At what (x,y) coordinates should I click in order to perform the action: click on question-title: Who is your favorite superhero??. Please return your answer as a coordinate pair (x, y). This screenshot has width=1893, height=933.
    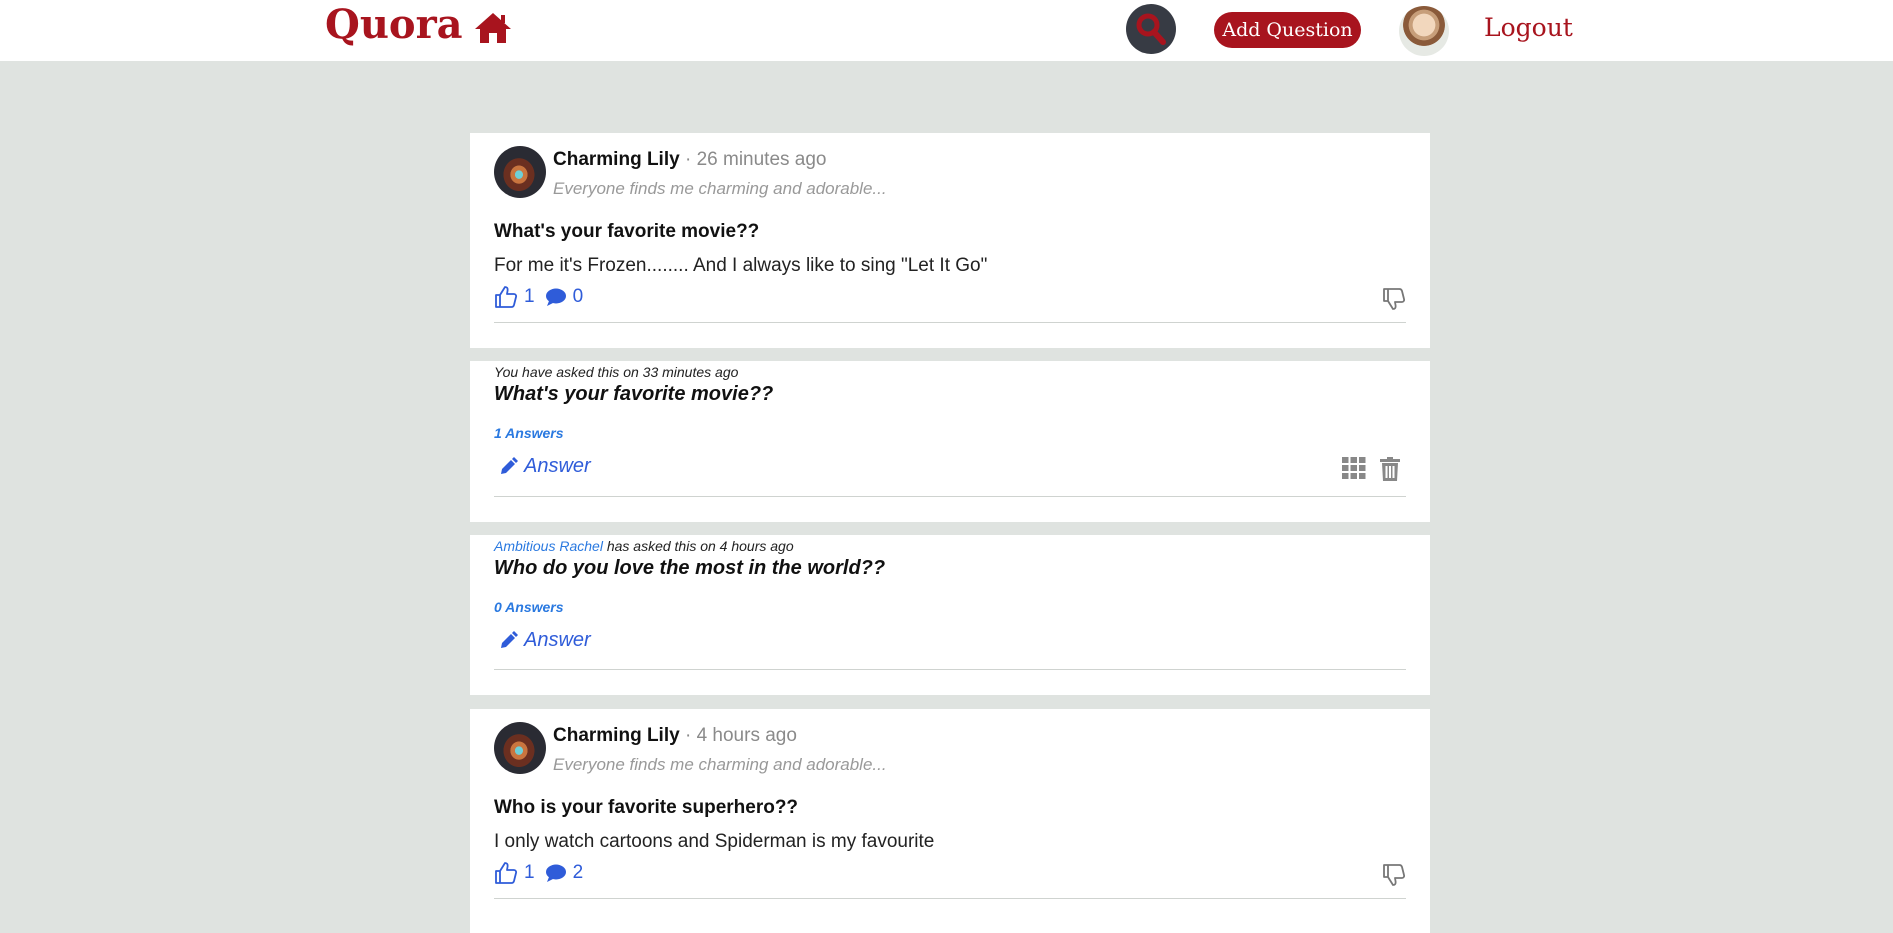
    Looking at the image, I should click on (646, 808).